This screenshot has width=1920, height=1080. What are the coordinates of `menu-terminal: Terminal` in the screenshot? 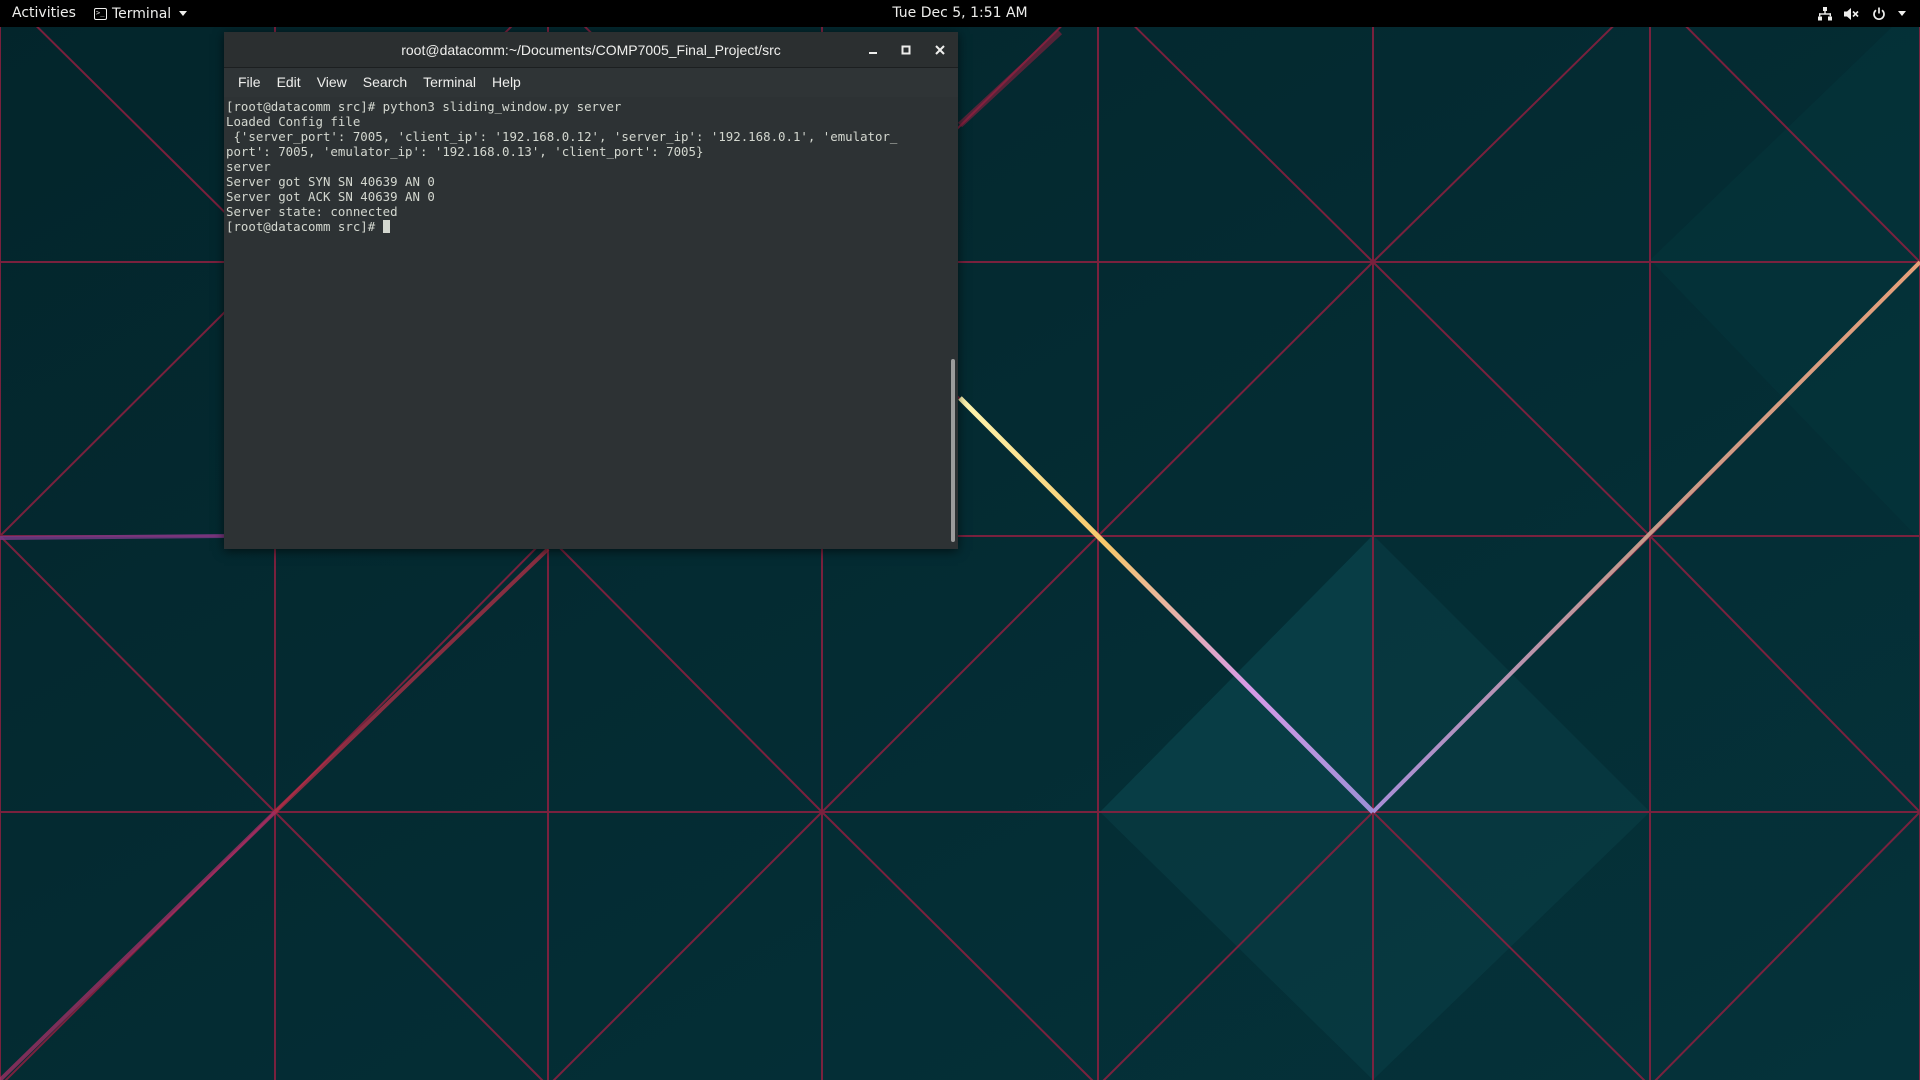 It's located at (449, 82).